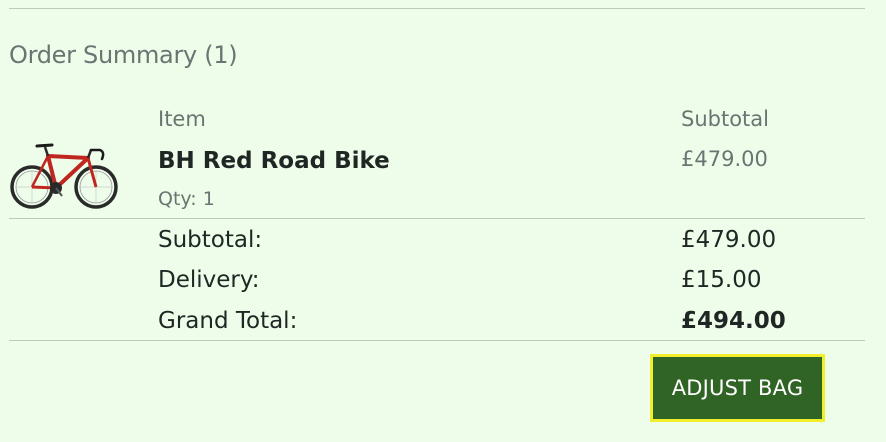  I want to click on order-summary-title: Order Summary (1), so click(123, 55).